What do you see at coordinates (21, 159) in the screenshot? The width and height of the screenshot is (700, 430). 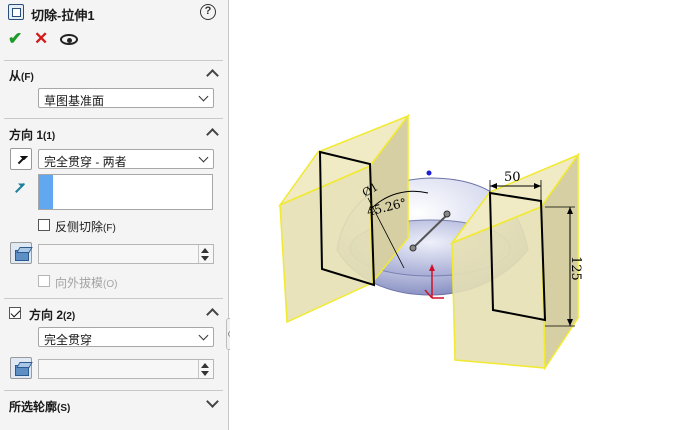 I see `reverse-direction-icon` at bounding box center [21, 159].